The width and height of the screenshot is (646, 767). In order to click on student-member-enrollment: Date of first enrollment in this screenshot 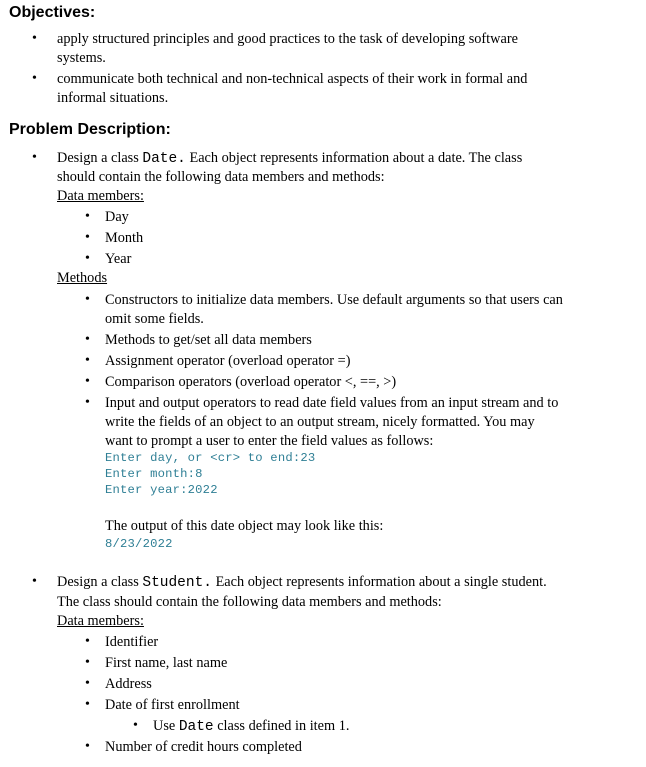, I will do `click(172, 705)`.